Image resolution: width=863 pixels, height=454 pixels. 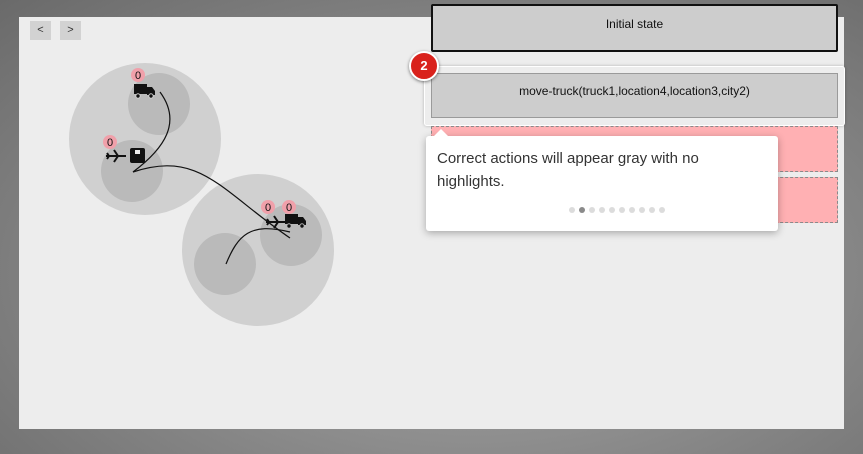 I want to click on counter-plane-label: 0, so click(x=110, y=143).